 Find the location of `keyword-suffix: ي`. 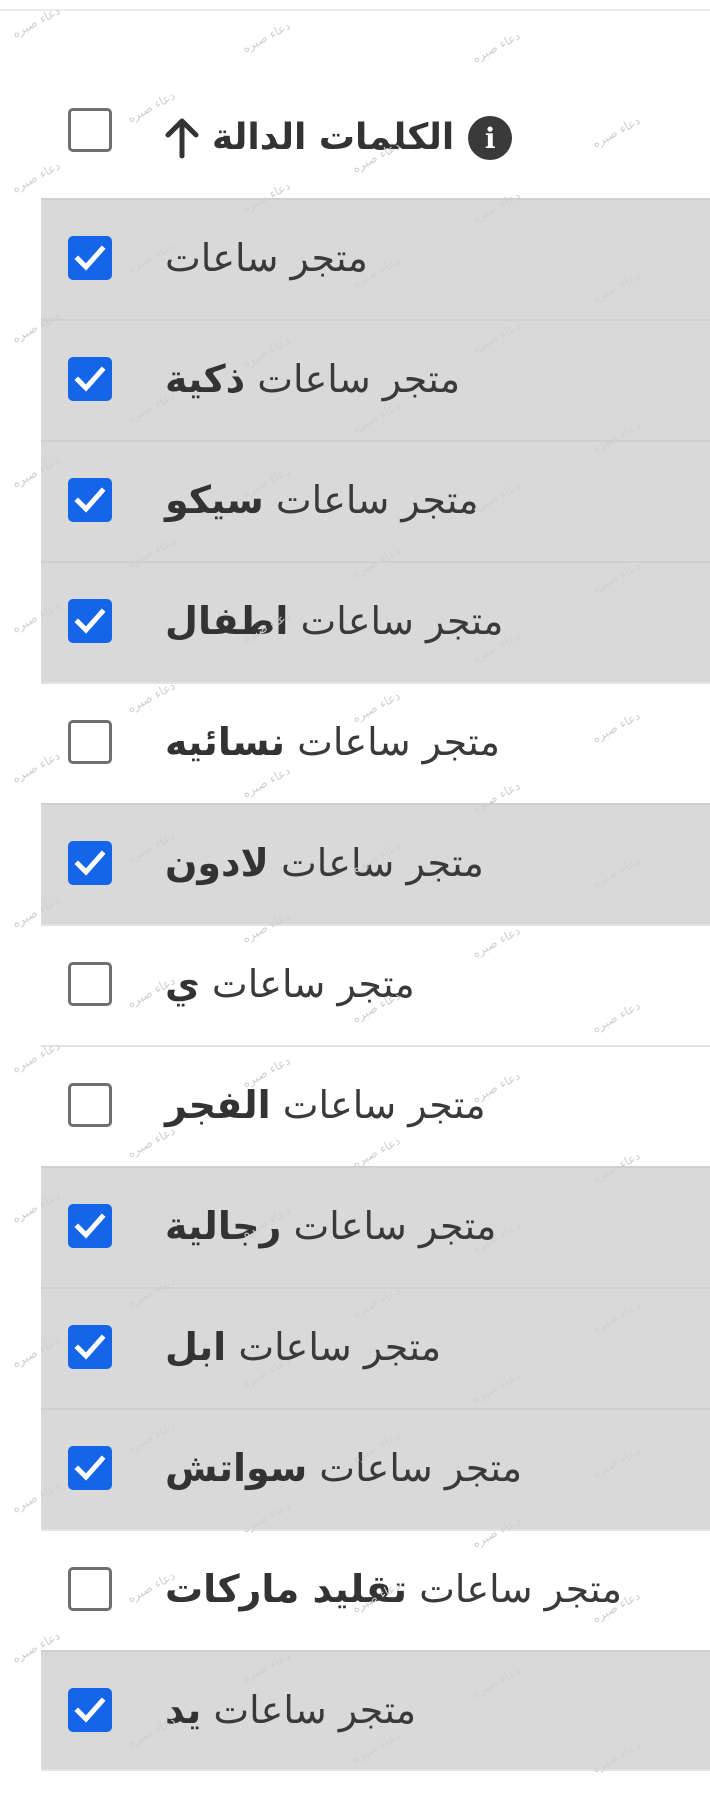

keyword-suffix: ي is located at coordinates (182, 984).